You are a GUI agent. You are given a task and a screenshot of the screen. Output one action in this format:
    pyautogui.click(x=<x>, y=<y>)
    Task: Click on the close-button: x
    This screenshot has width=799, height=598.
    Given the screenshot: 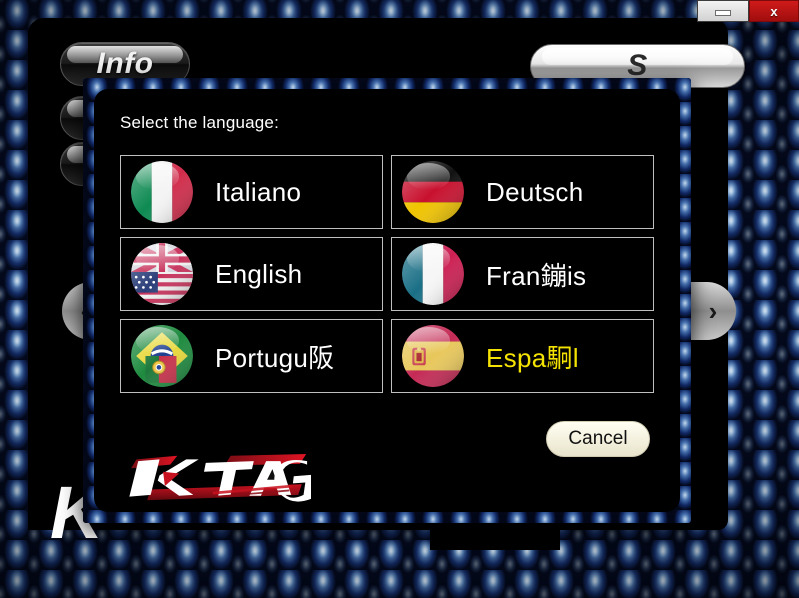 What is the action you would take?
    pyautogui.click(x=774, y=11)
    